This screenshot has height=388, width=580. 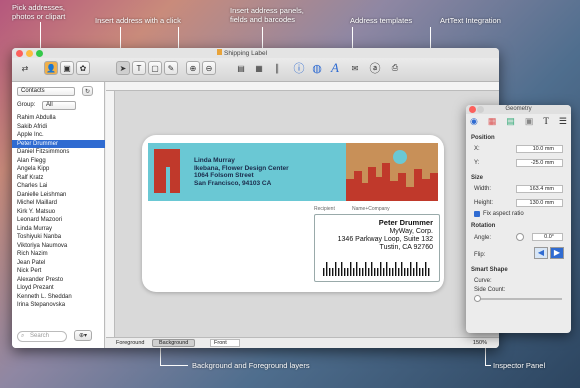 What do you see at coordinates (492, 123) in the screenshot?
I see `fill-tab-icon: ▦` at bounding box center [492, 123].